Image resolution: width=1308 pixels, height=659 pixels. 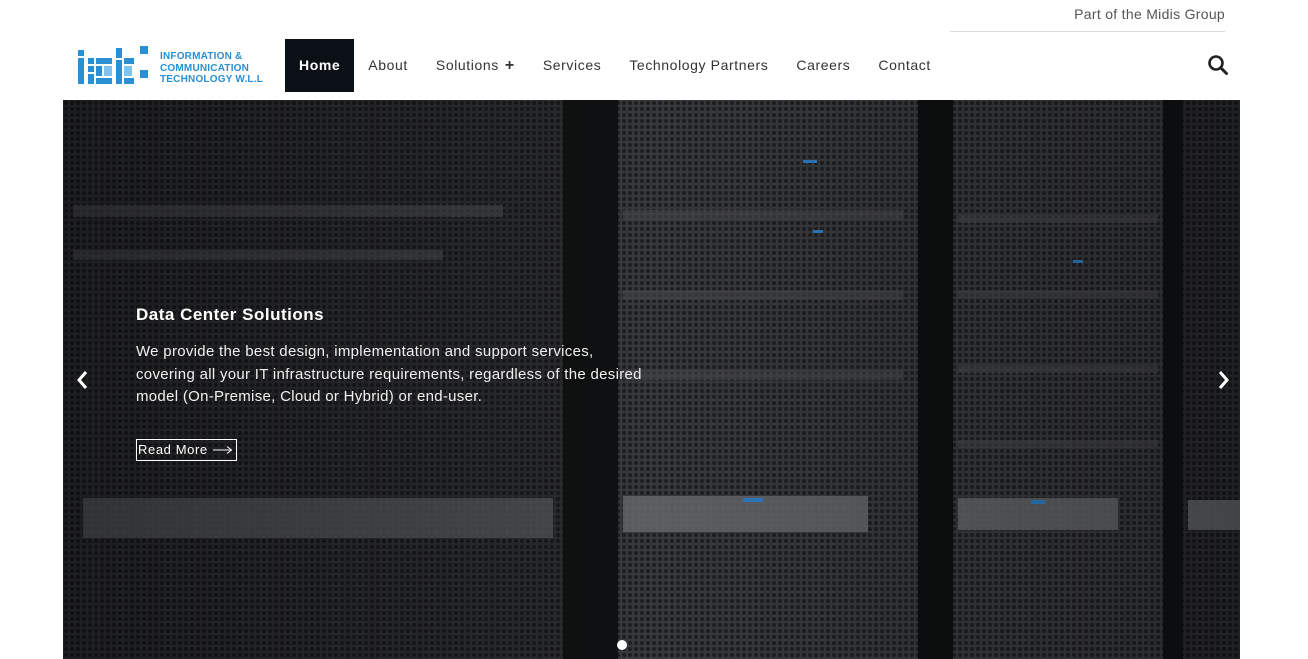 What do you see at coordinates (205, 68) in the screenshot?
I see `logo-line-2: COMMUNICATION` at bounding box center [205, 68].